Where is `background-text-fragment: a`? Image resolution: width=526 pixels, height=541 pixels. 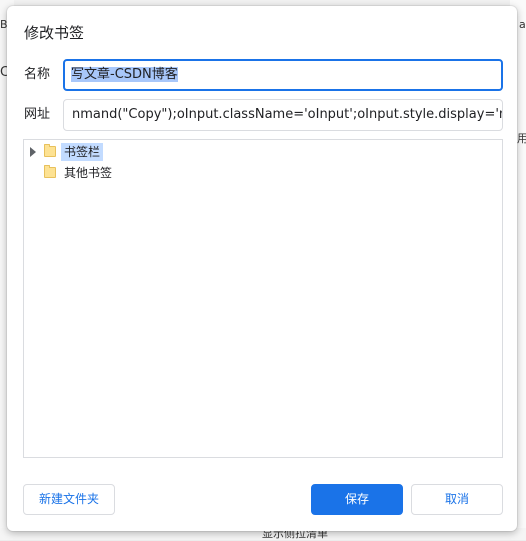 background-text-fragment: a is located at coordinates (522, 24).